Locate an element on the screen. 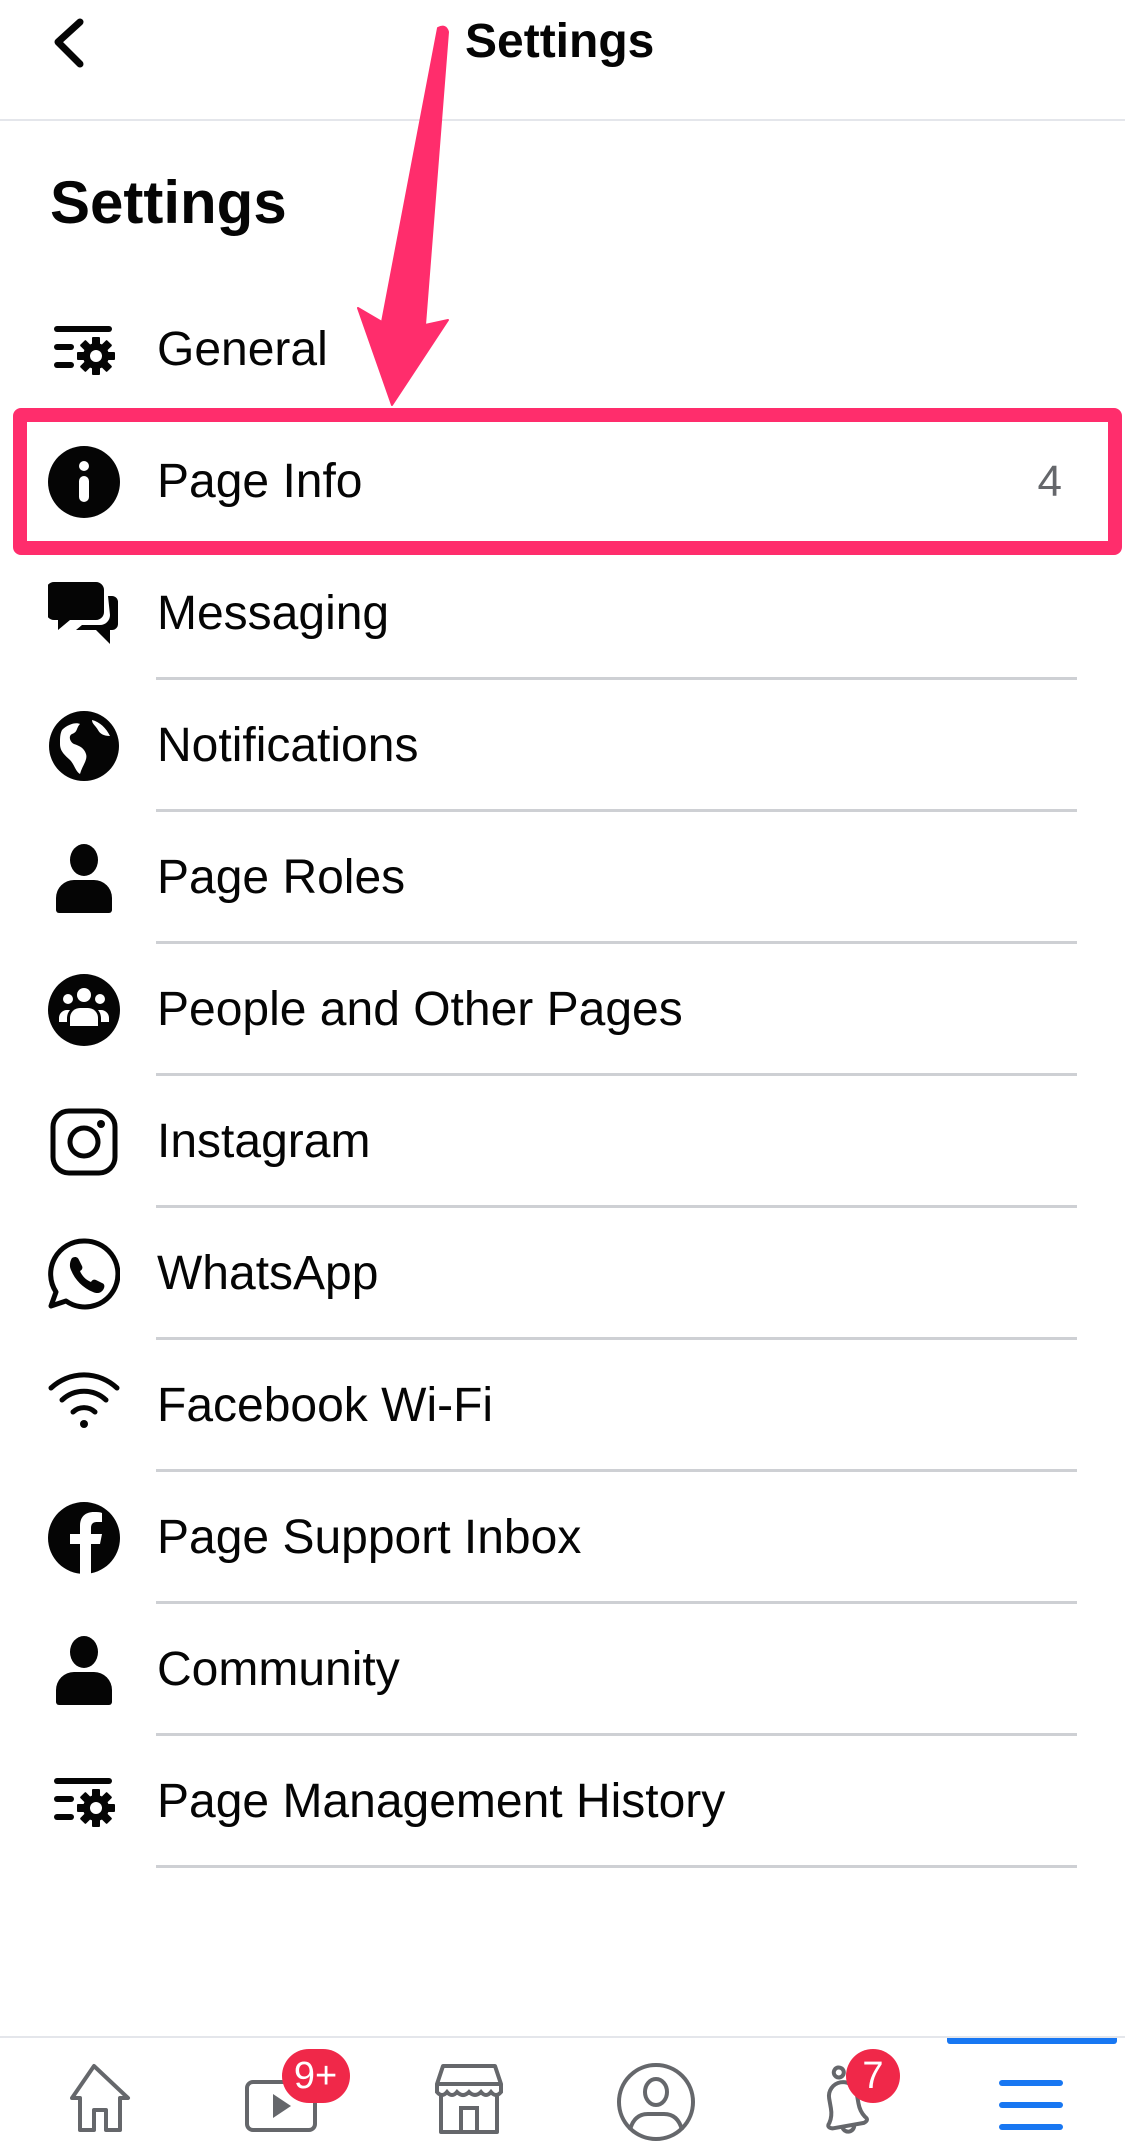 Image resolution: width=1125 pixels, height=2151 pixels. settings-item-notifications: Notifications is located at coordinates (562, 746).